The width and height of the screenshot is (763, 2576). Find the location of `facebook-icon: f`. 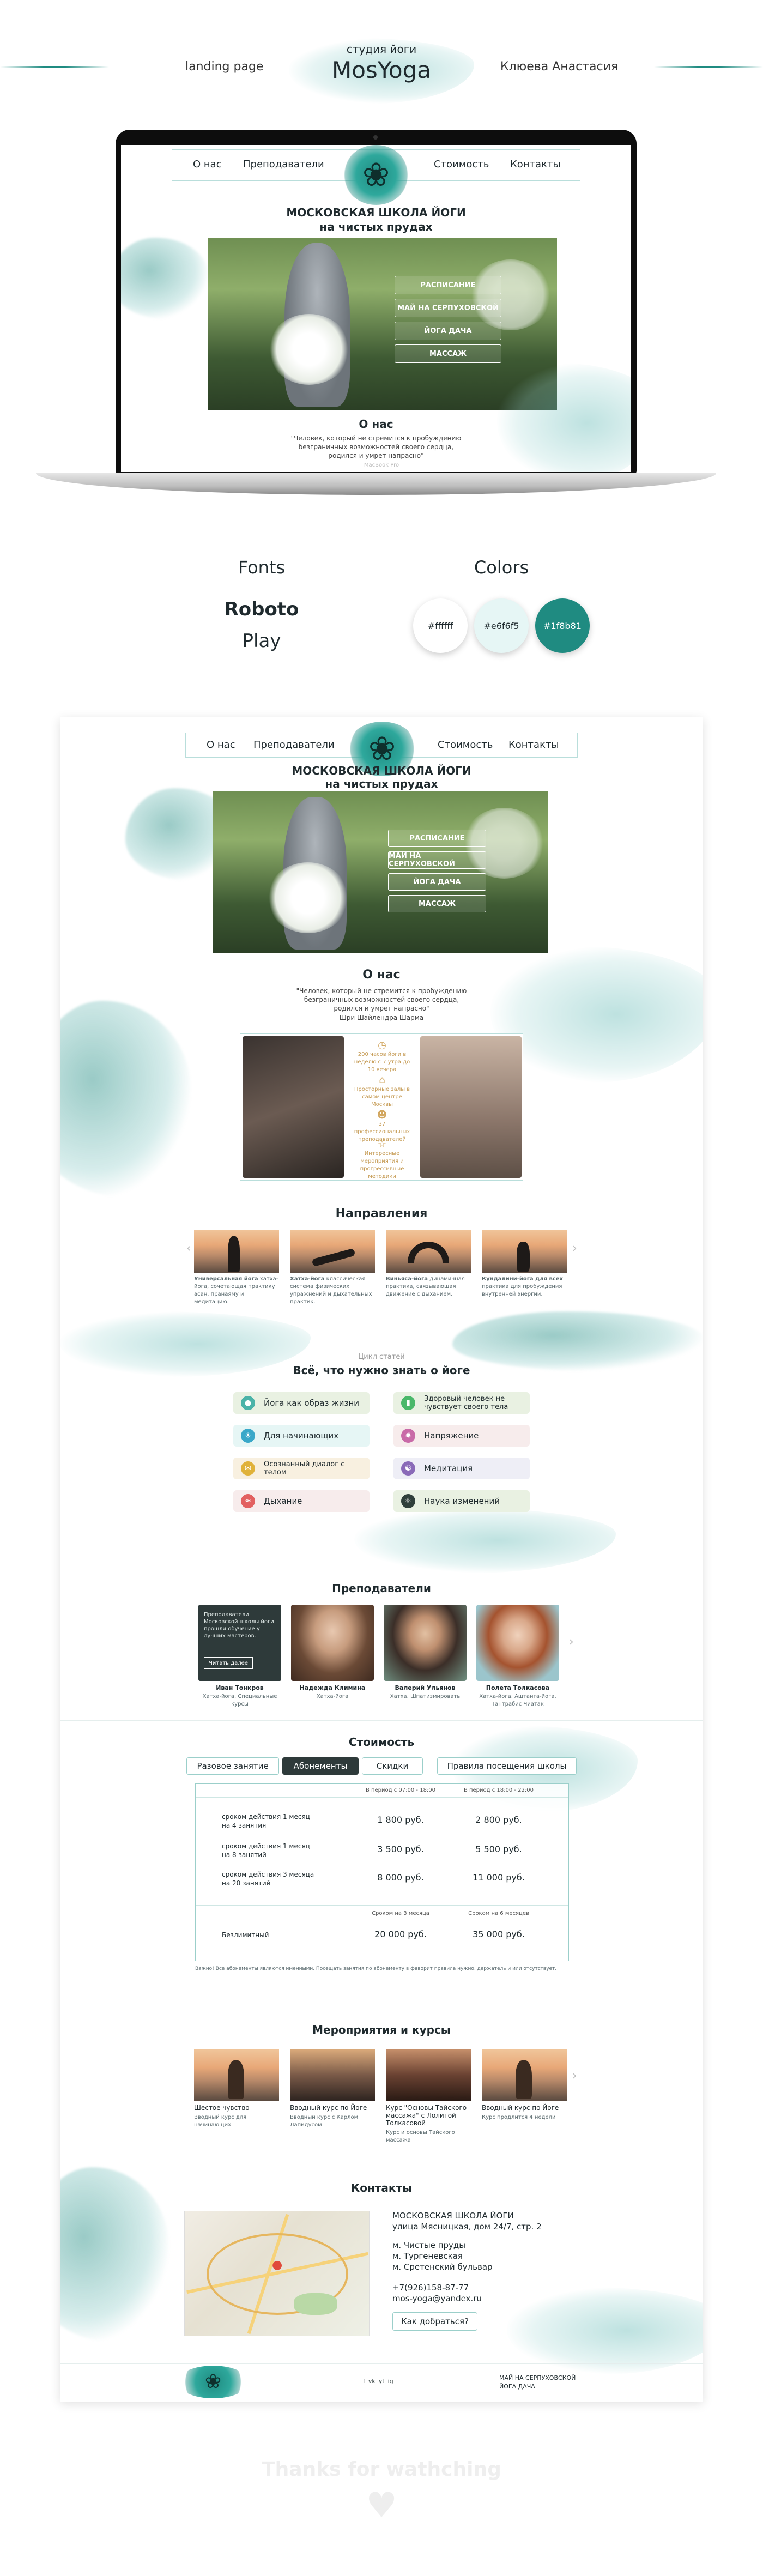

facebook-icon: f is located at coordinates (364, 2381).